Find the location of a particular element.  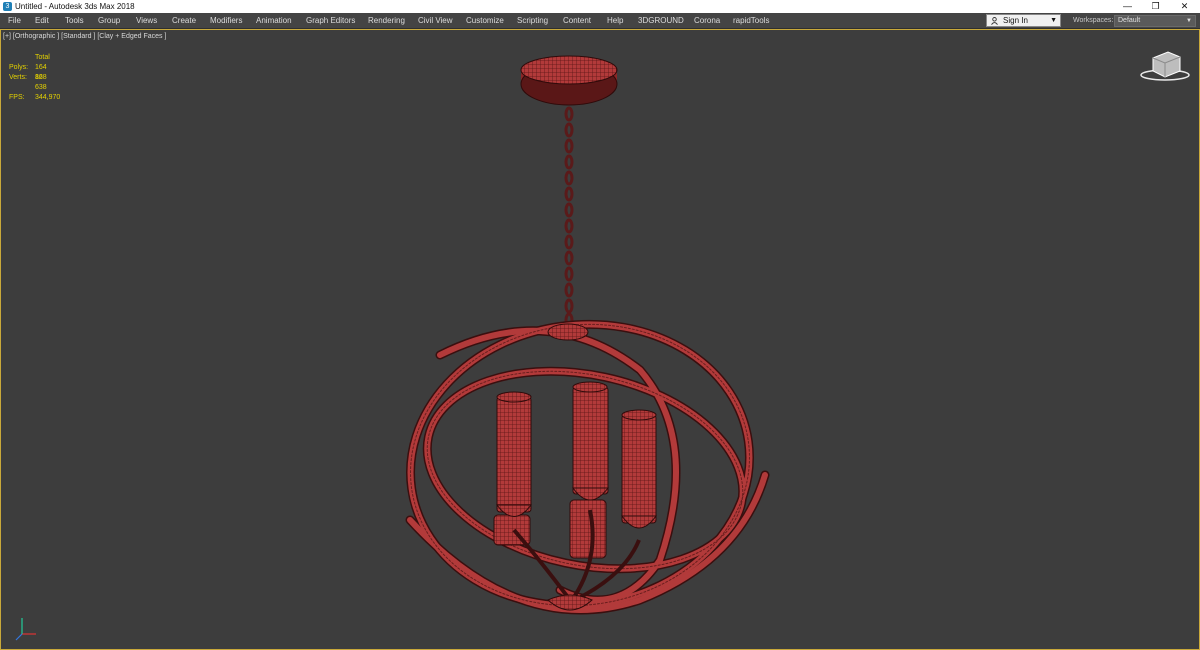

viewcube-icon is located at coordinates (1165, 66).